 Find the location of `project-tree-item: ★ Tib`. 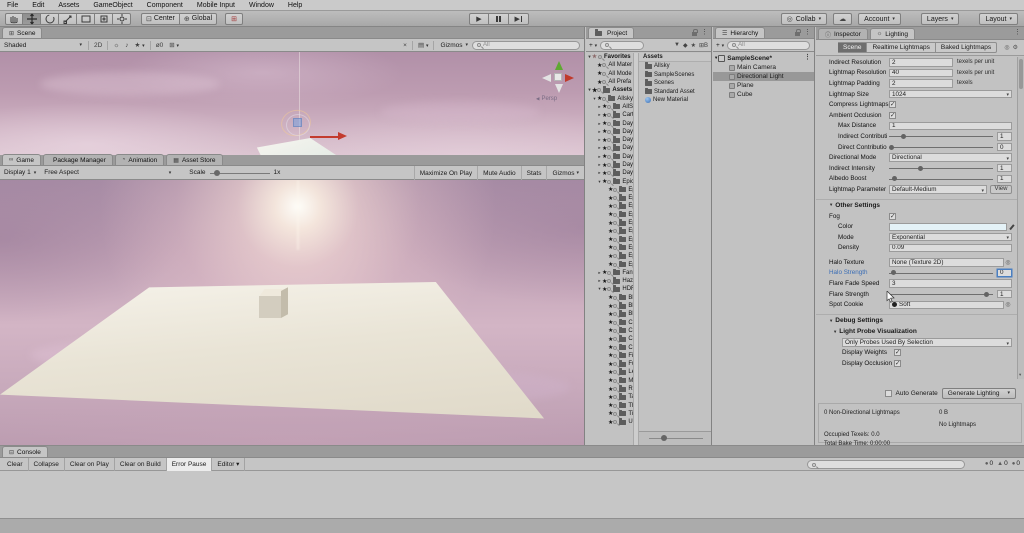

project-tree-item: ★ Tib is located at coordinates (609, 413).